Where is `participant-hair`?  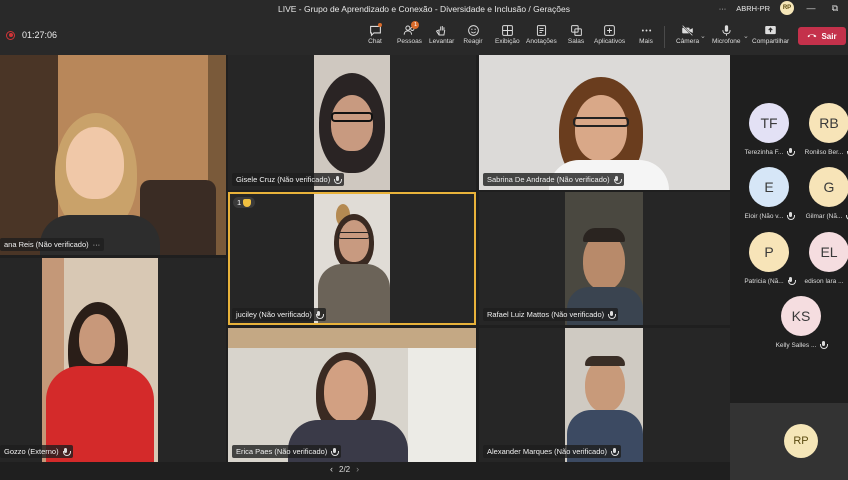 participant-hair is located at coordinates (605, 361).